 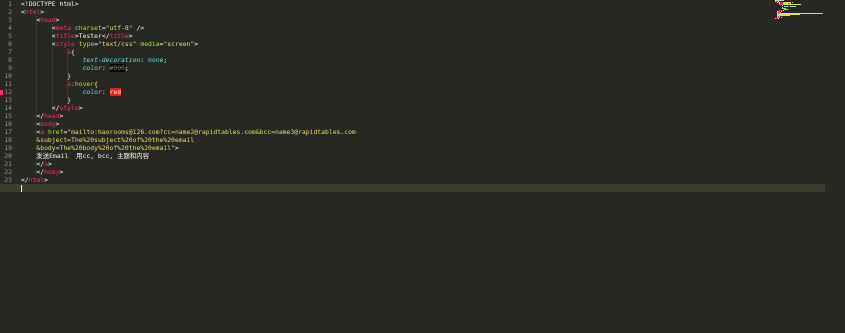 What do you see at coordinates (10, 36) in the screenshot?
I see `line-number: 5` at bounding box center [10, 36].